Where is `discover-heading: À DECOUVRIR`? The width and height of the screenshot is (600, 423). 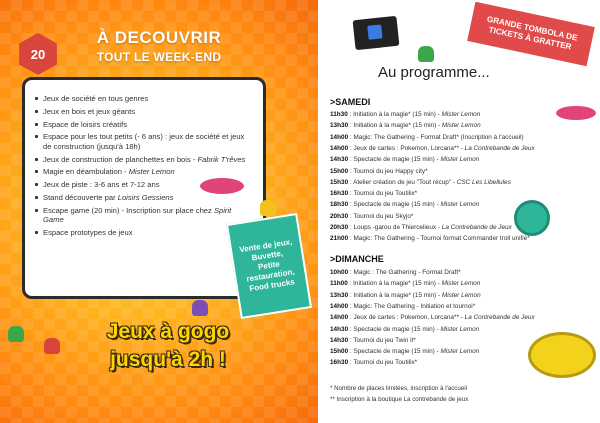 discover-heading: À DECOUVRIR is located at coordinates (159, 37).